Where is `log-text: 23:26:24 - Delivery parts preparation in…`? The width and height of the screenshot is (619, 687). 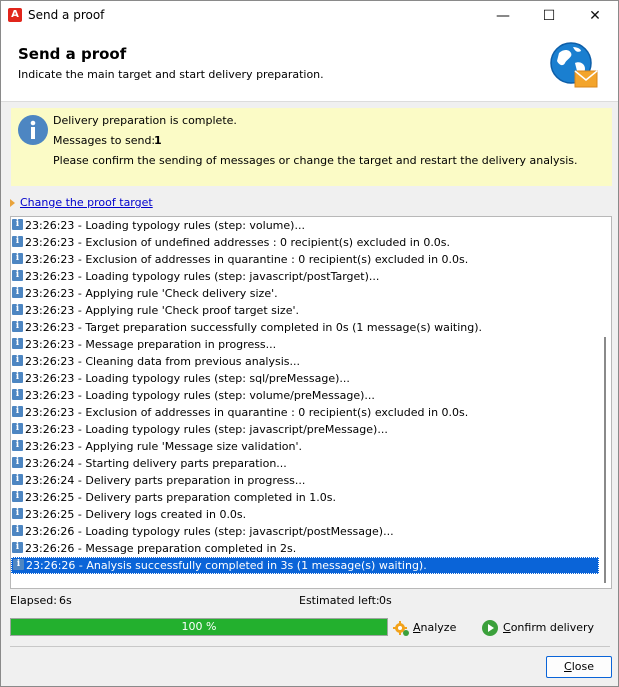 log-text: 23:26:24 - Delivery parts preparation in… is located at coordinates (165, 480).